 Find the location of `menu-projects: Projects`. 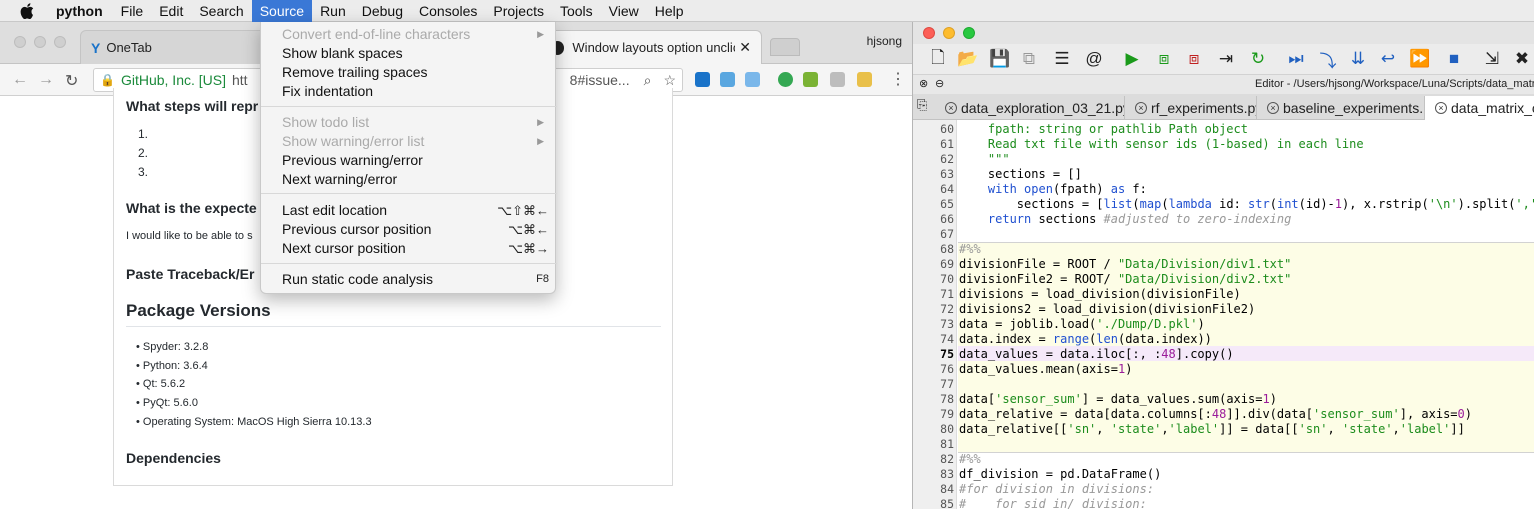

menu-projects: Projects is located at coordinates (518, 11).